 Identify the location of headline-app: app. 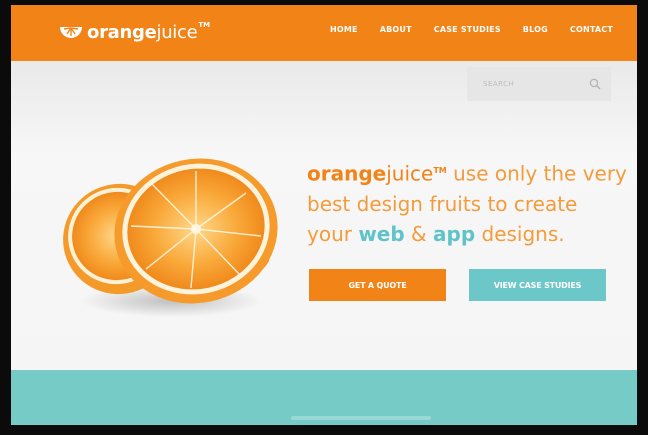
(454, 233).